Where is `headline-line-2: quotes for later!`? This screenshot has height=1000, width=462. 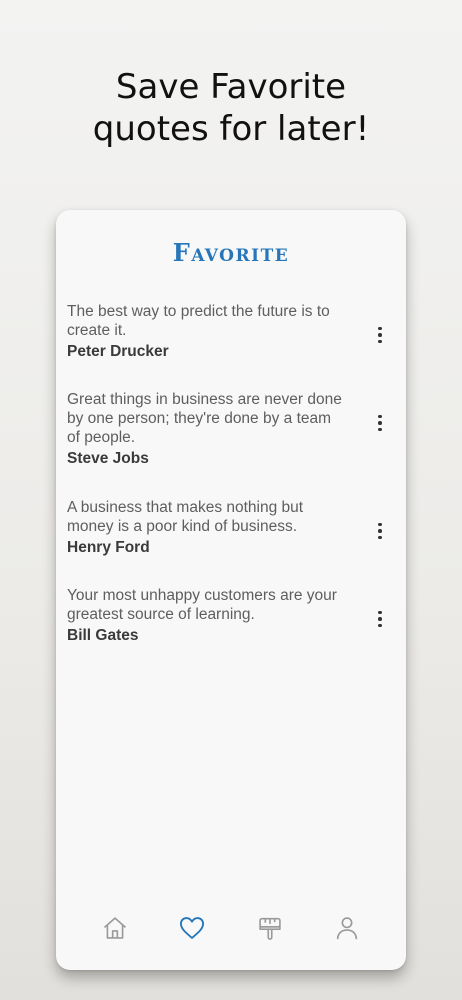 headline-line-2: quotes for later! is located at coordinates (231, 129).